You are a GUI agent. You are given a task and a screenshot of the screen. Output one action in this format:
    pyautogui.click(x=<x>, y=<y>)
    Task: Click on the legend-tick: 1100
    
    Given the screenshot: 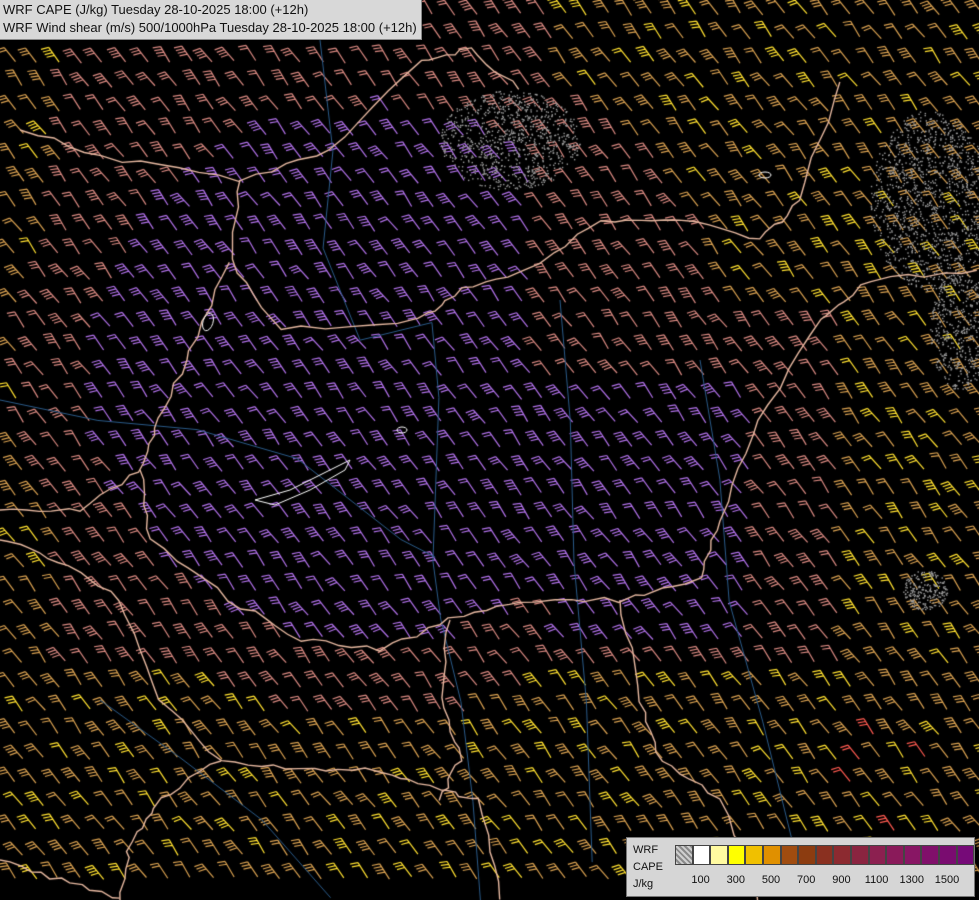 What is the action you would take?
    pyautogui.click(x=876, y=880)
    